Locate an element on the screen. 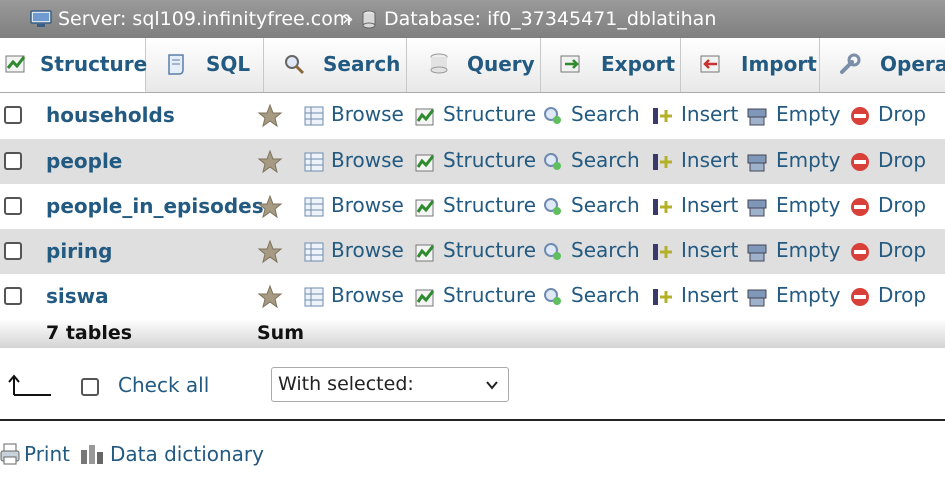  tab-export: Export is located at coordinates (611, 65).